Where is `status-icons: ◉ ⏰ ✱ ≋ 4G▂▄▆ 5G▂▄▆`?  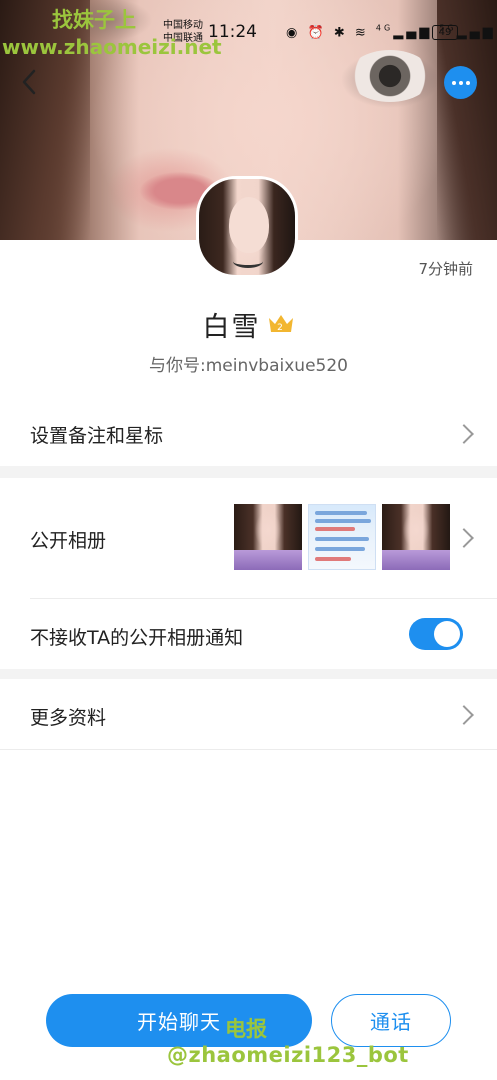 status-icons: ◉ ⏰ ✱ ≋ 4G▂▄▆ 5G▂▄▆ is located at coordinates (391, 32).